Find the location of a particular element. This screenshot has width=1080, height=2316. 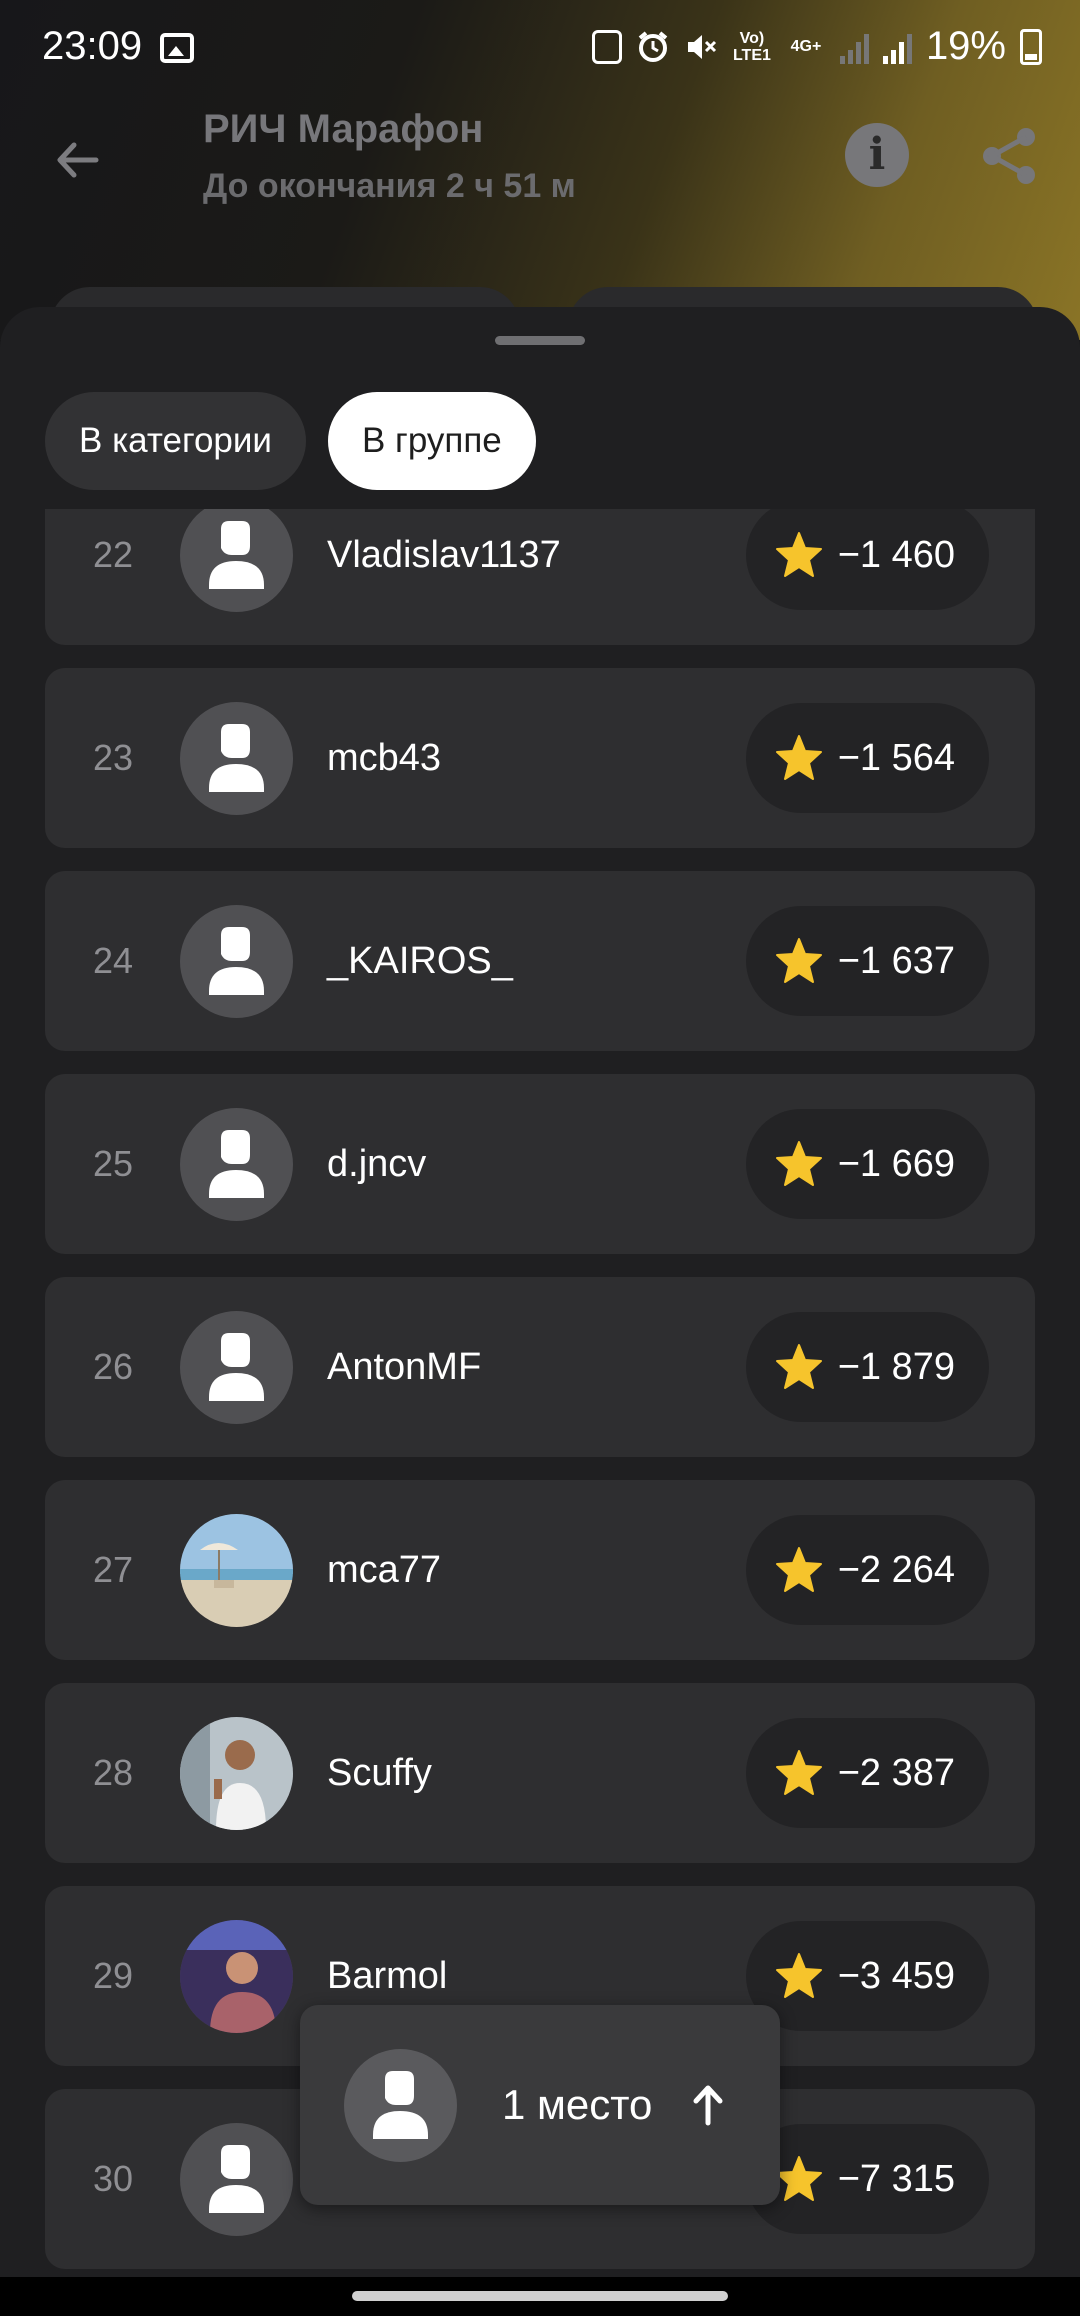

status-time: 23:09 is located at coordinates (92, 46).